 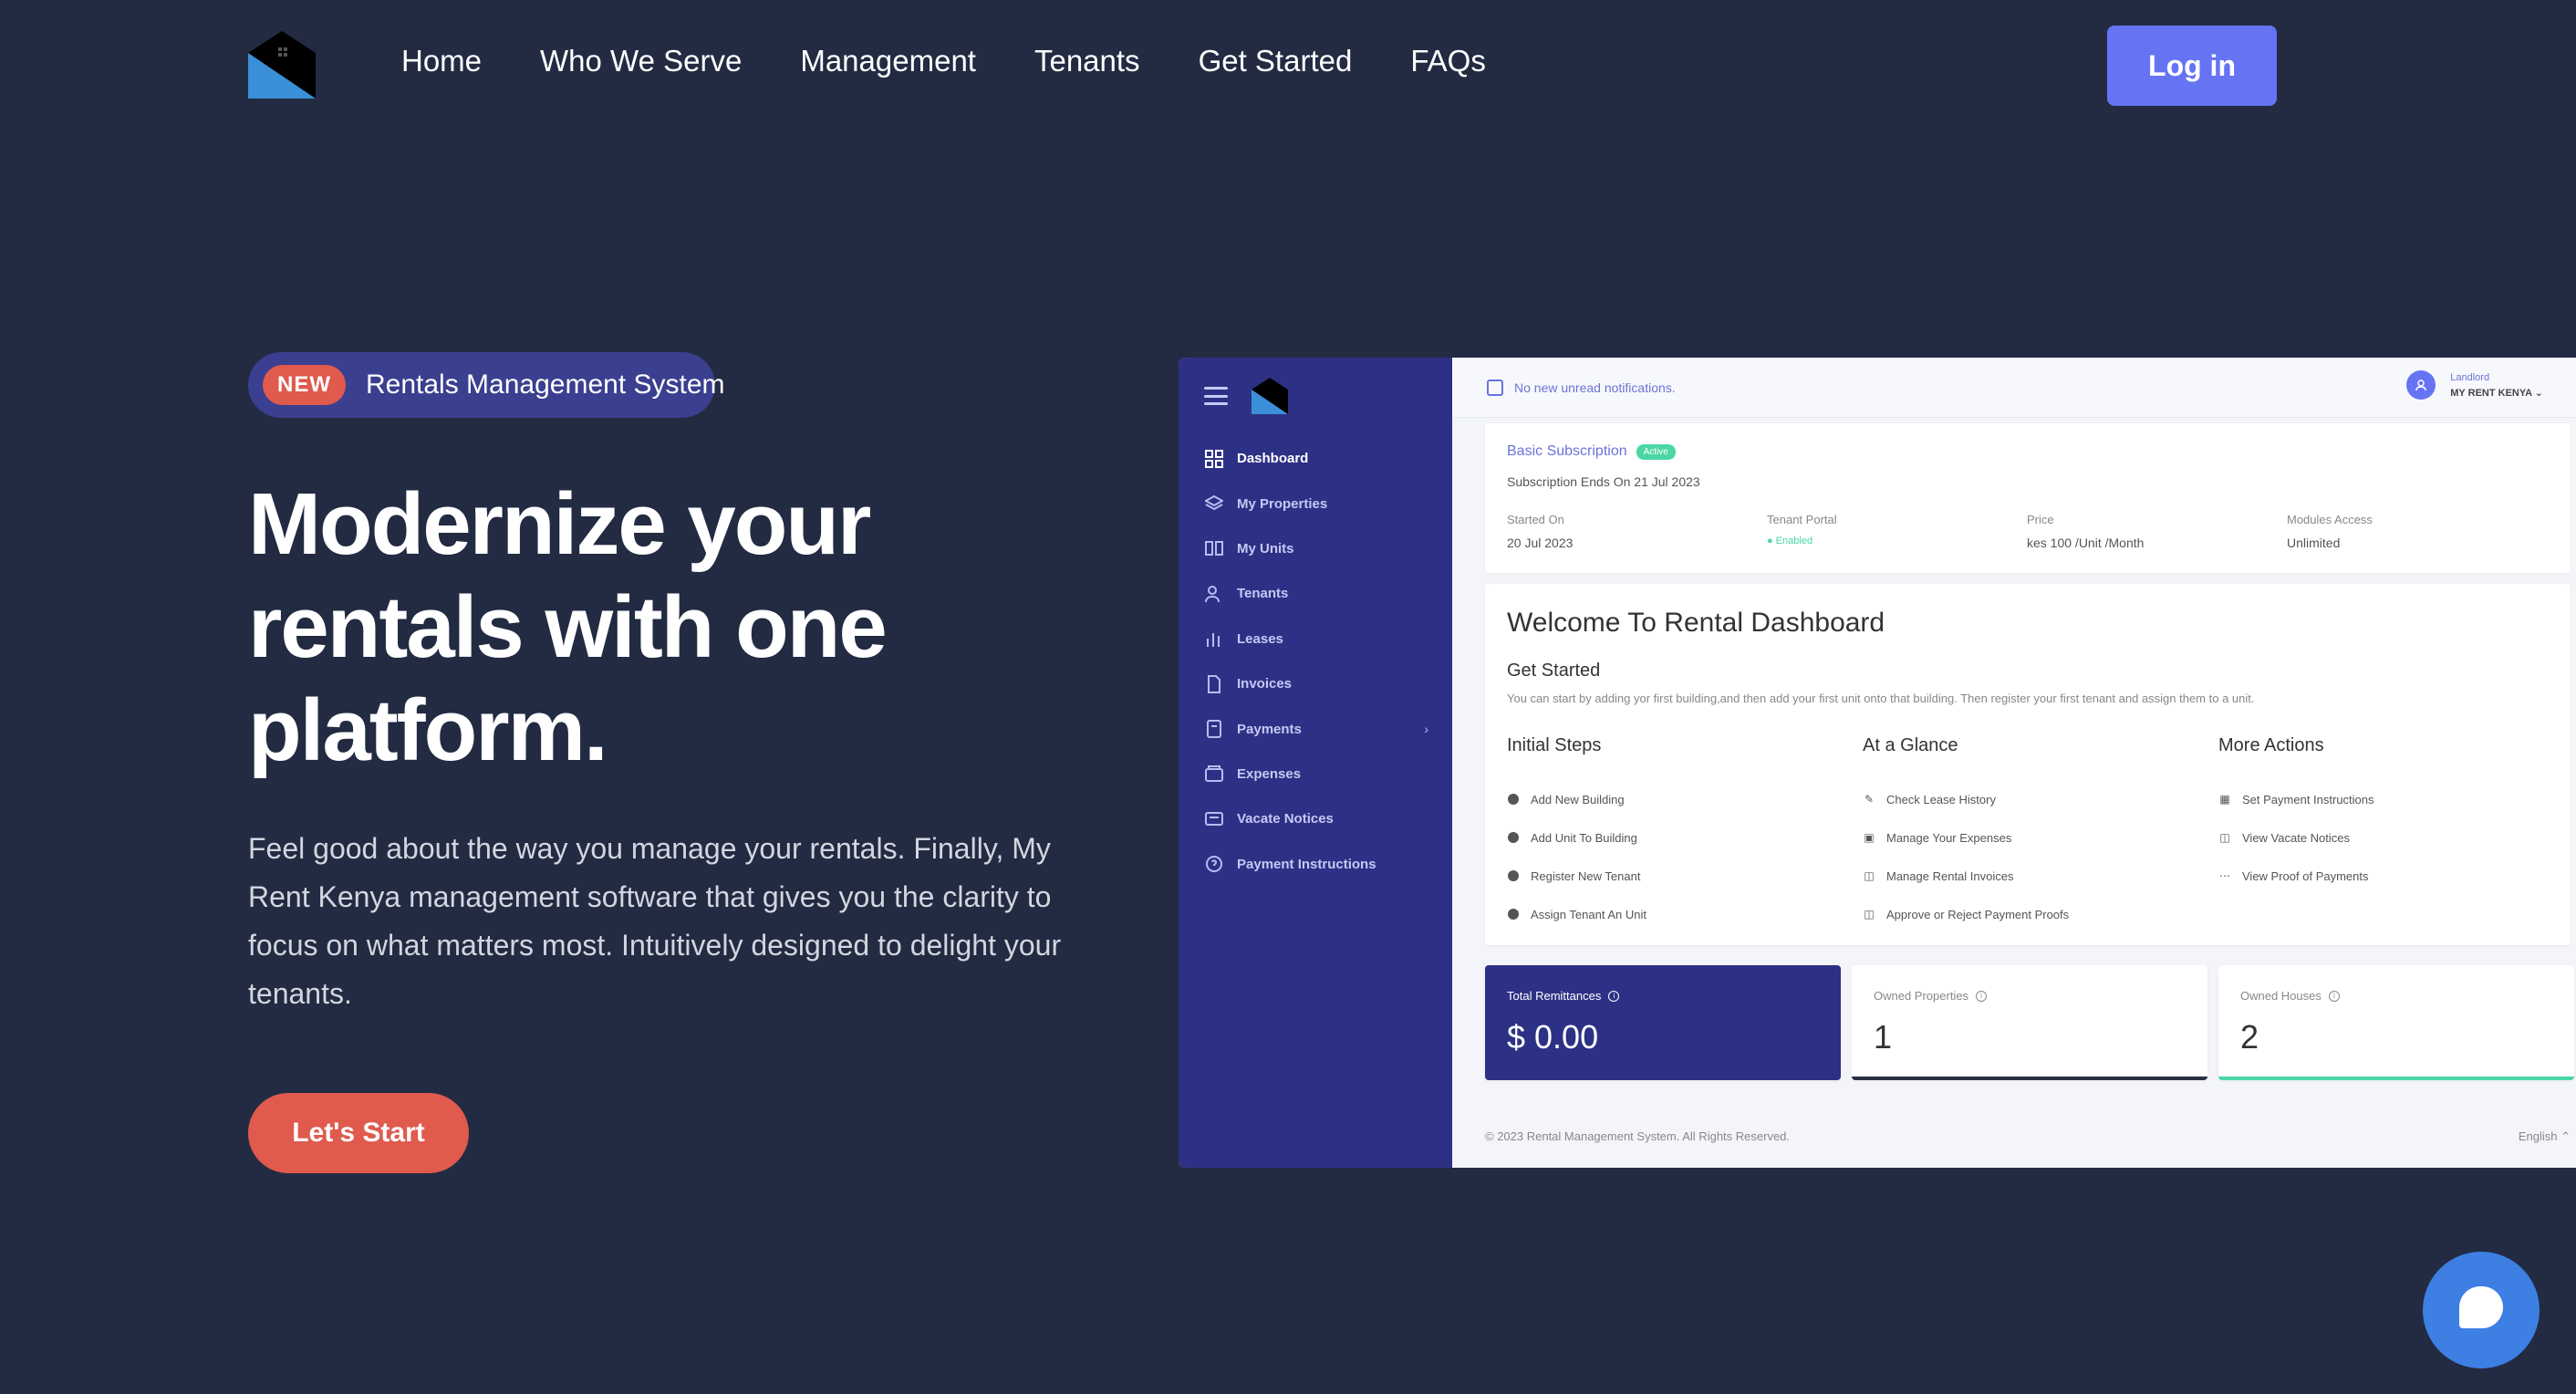 What do you see at coordinates (1087, 61) in the screenshot?
I see `nav-tenants: Tenants` at bounding box center [1087, 61].